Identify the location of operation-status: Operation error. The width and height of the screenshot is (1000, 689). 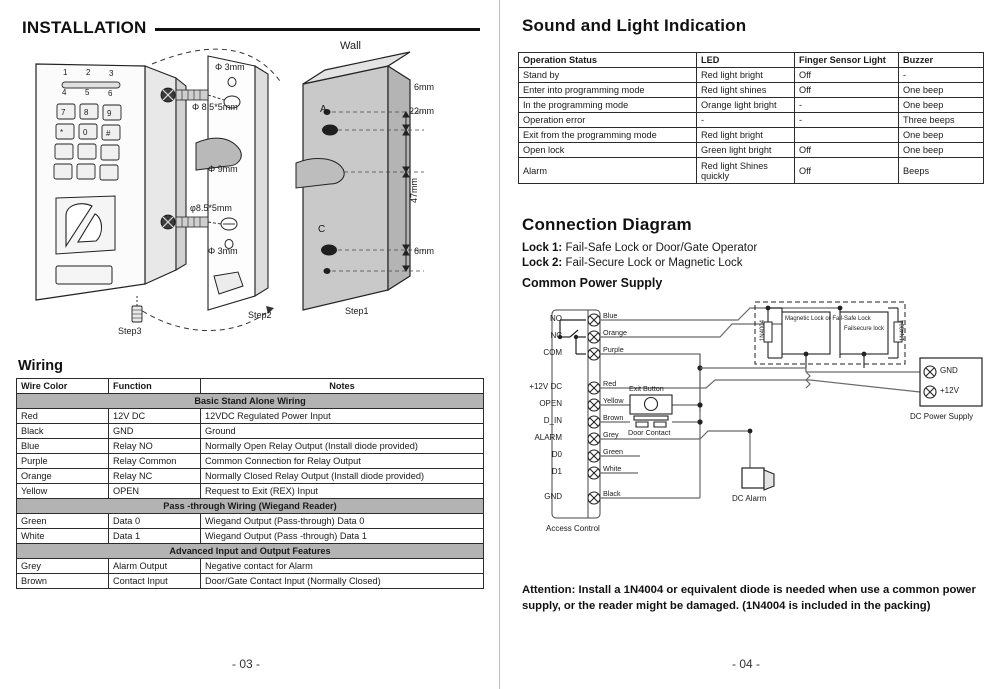
(607, 120).